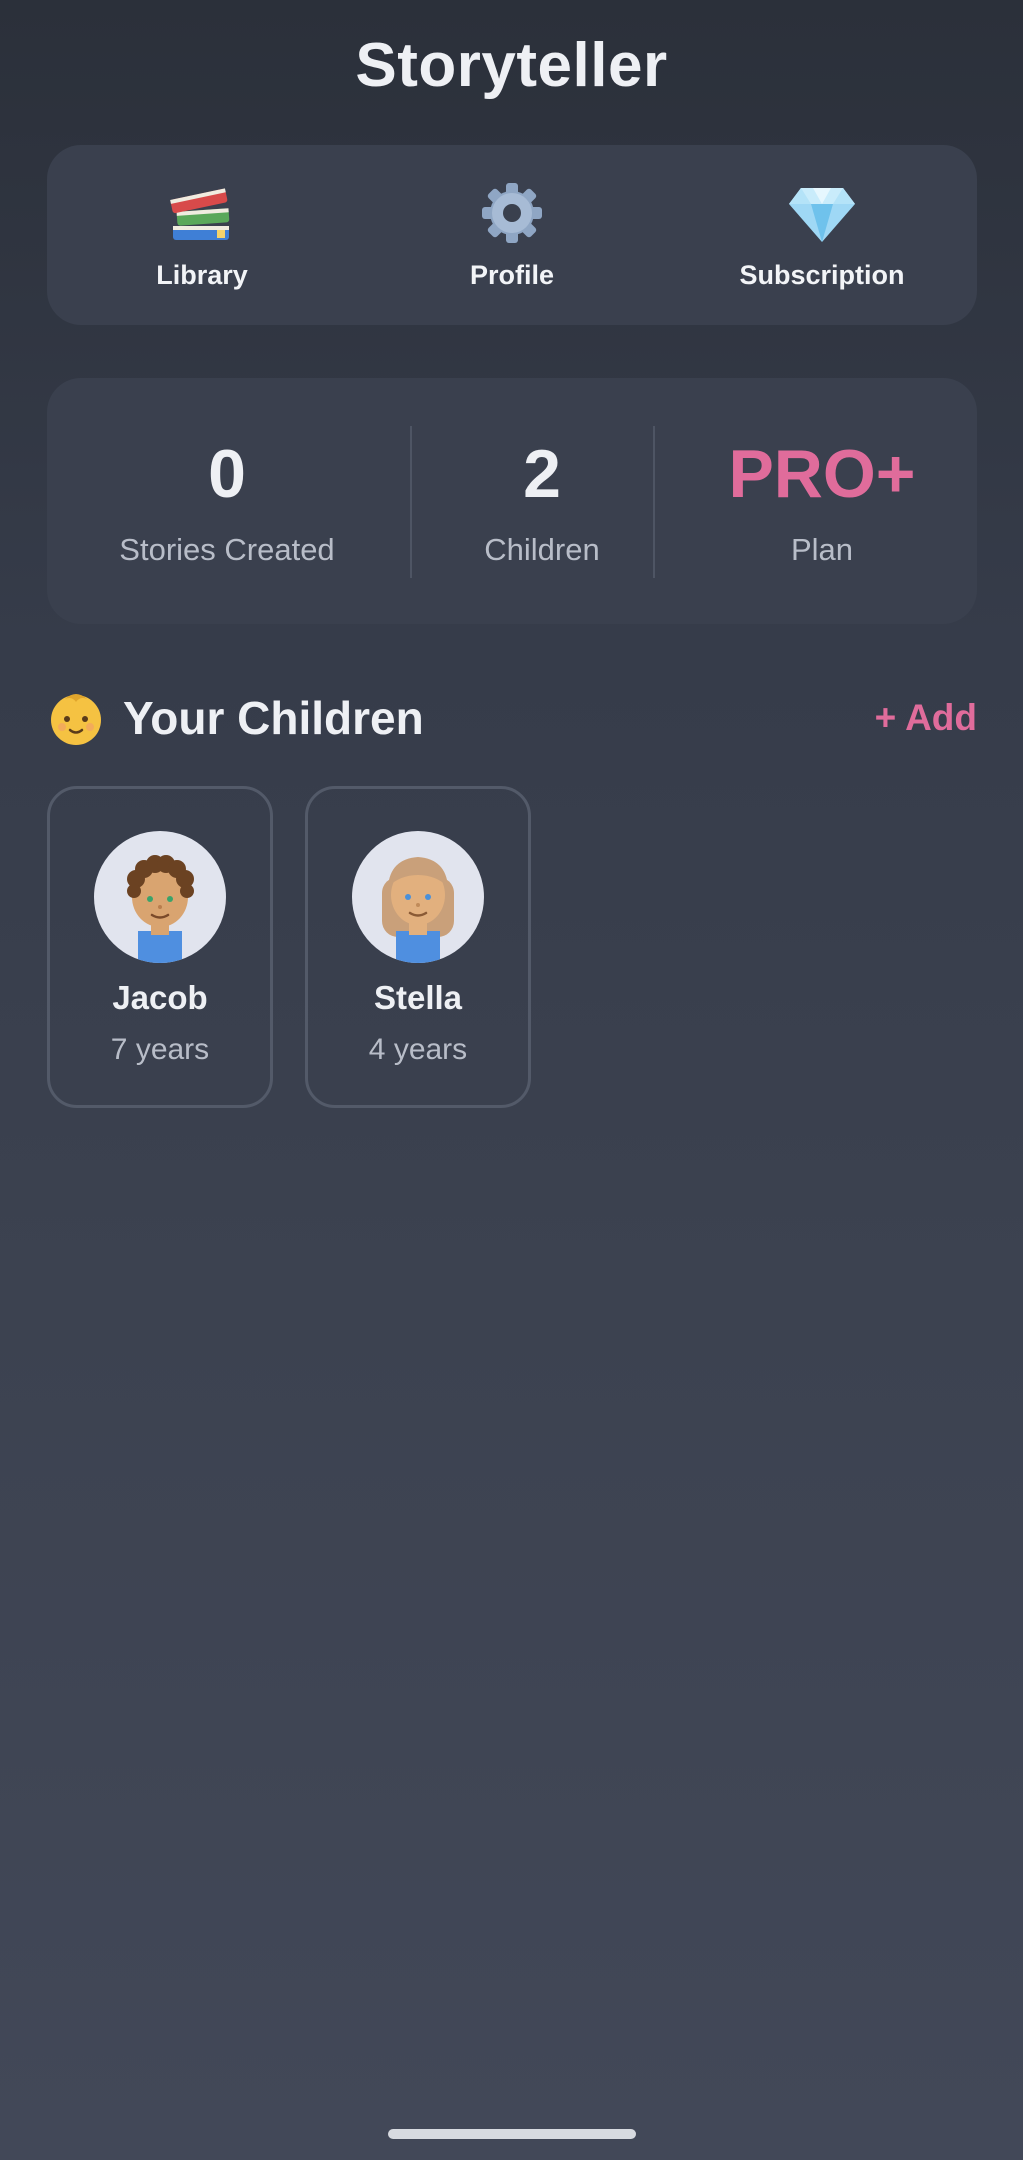 This screenshot has height=2160, width=1023. What do you see at coordinates (512, 212) in the screenshot?
I see `gear-icon` at bounding box center [512, 212].